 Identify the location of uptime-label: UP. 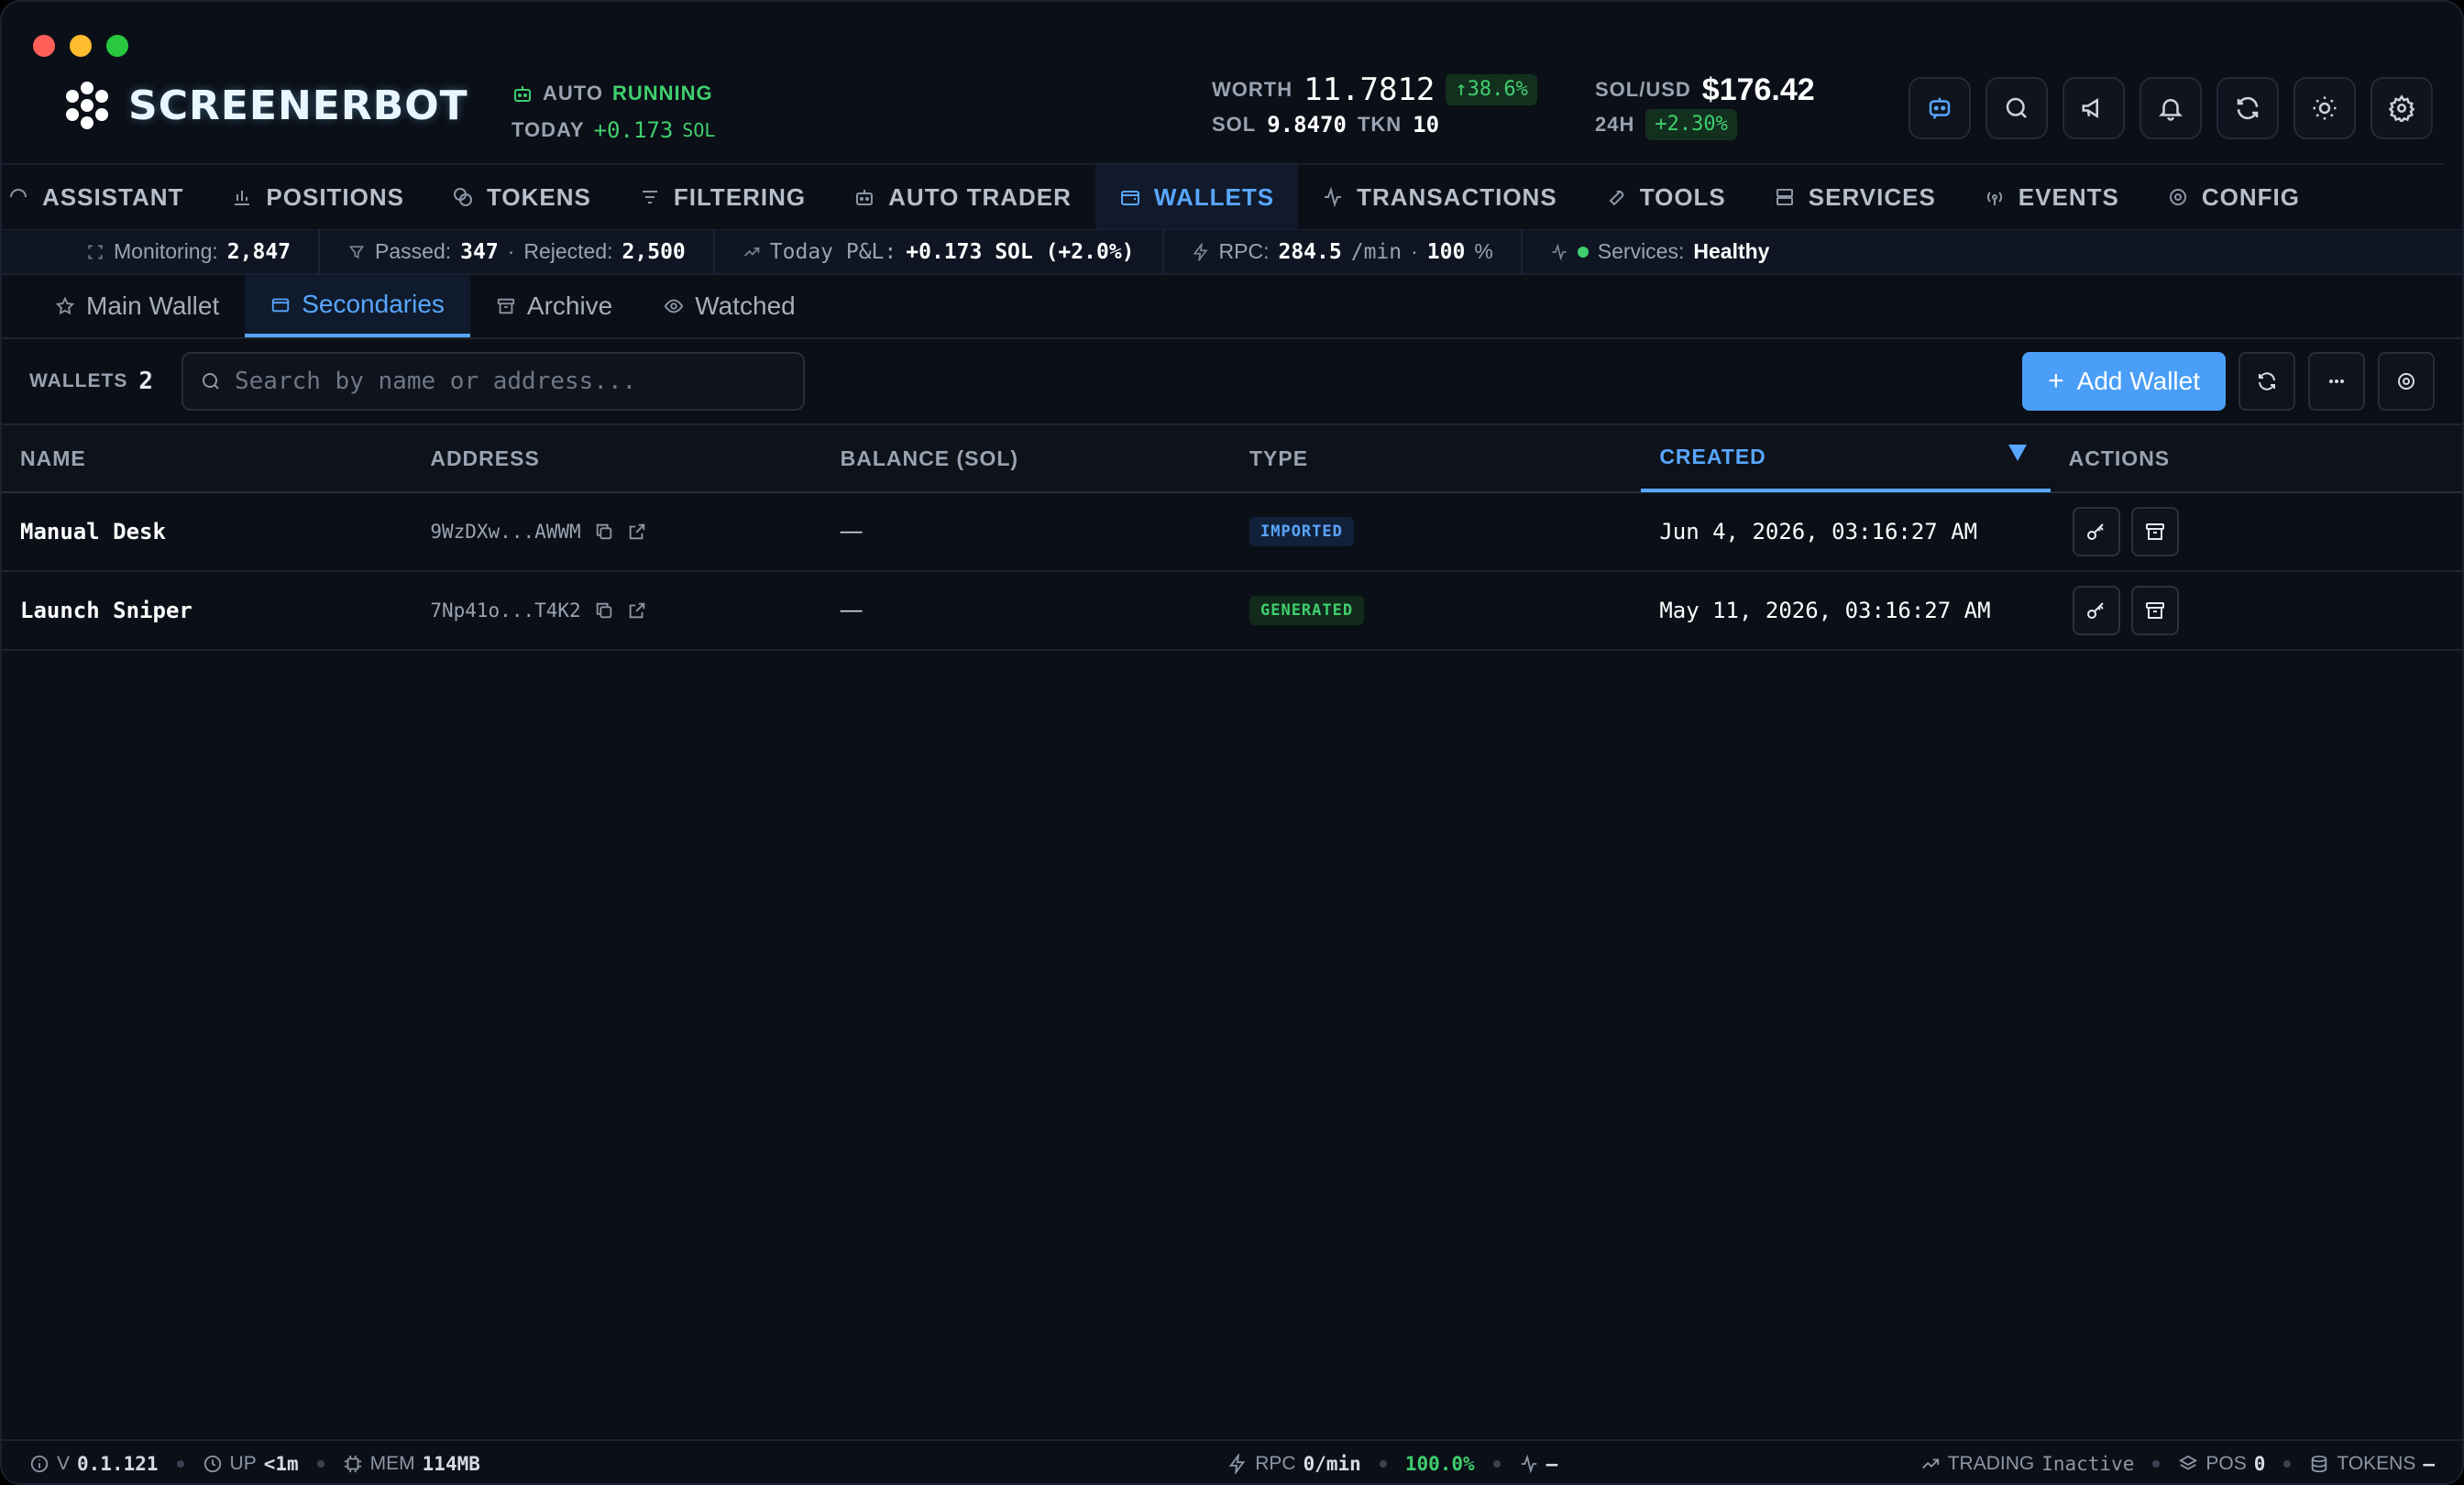
(243, 1463).